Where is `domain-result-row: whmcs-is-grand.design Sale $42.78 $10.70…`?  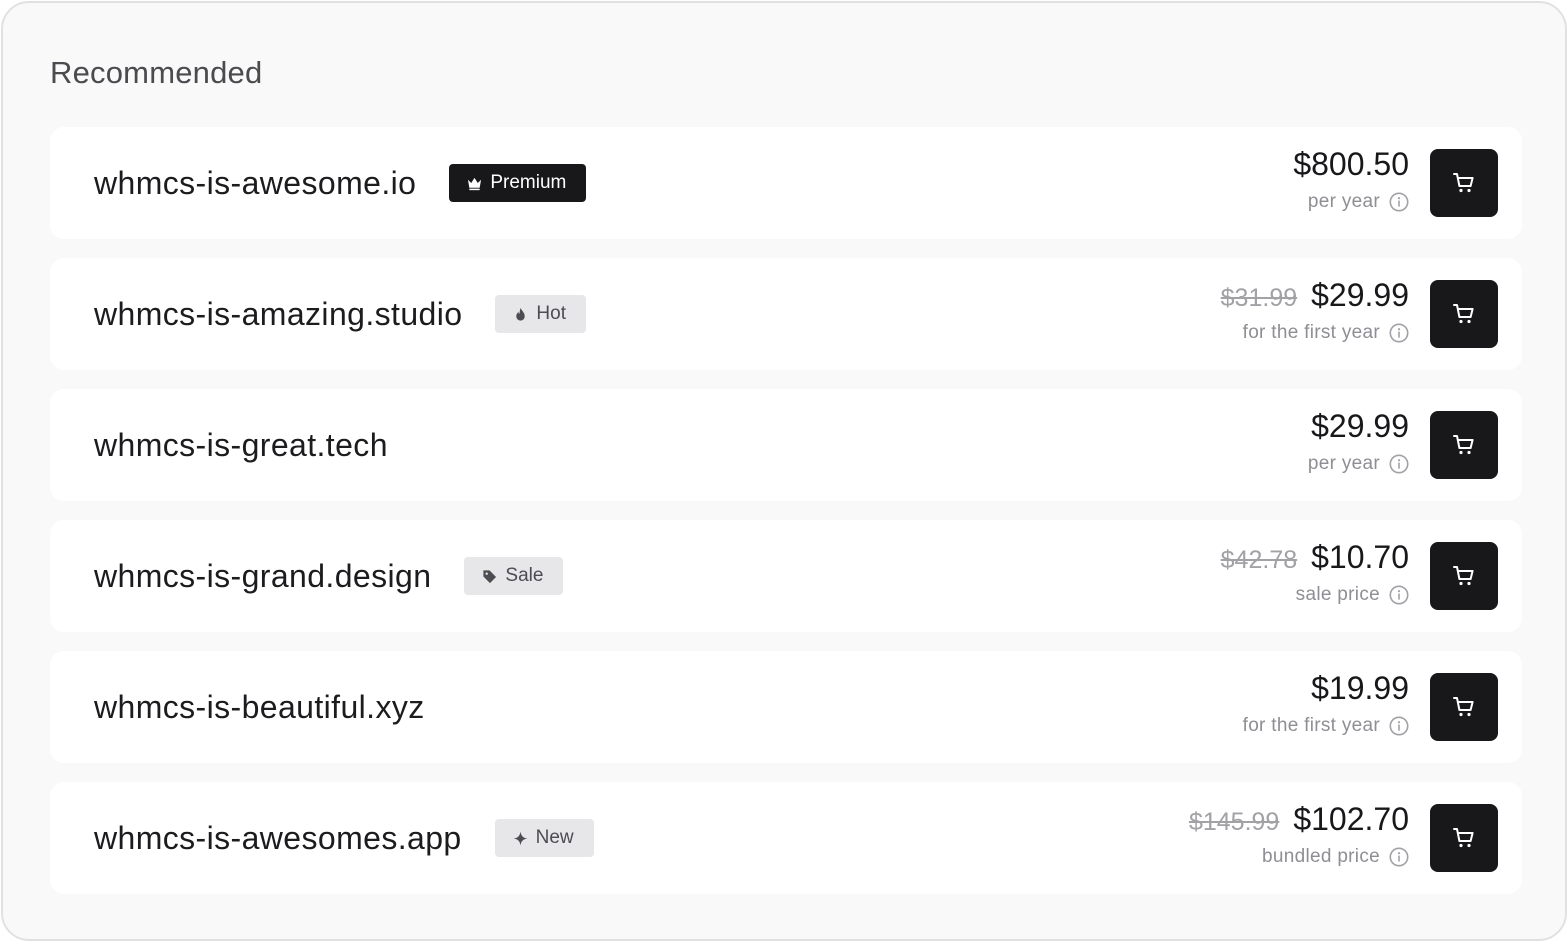 domain-result-row: whmcs-is-grand.design Sale $42.78 $10.70… is located at coordinates (786, 576).